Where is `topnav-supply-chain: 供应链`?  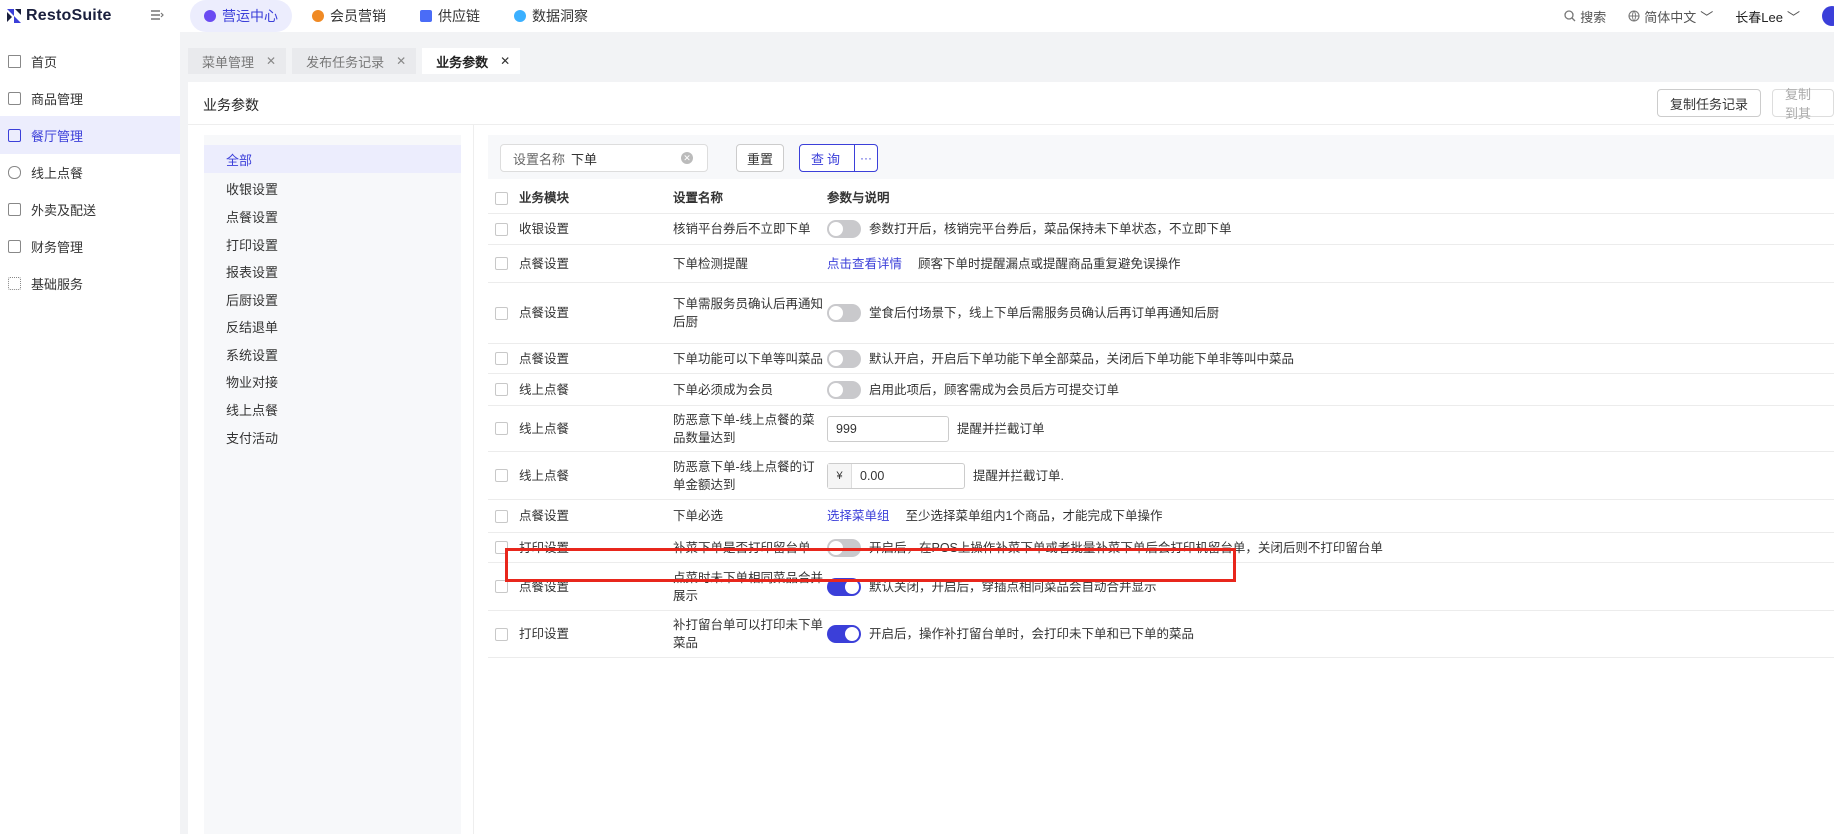 topnav-supply-chain: 供应链 is located at coordinates (450, 16).